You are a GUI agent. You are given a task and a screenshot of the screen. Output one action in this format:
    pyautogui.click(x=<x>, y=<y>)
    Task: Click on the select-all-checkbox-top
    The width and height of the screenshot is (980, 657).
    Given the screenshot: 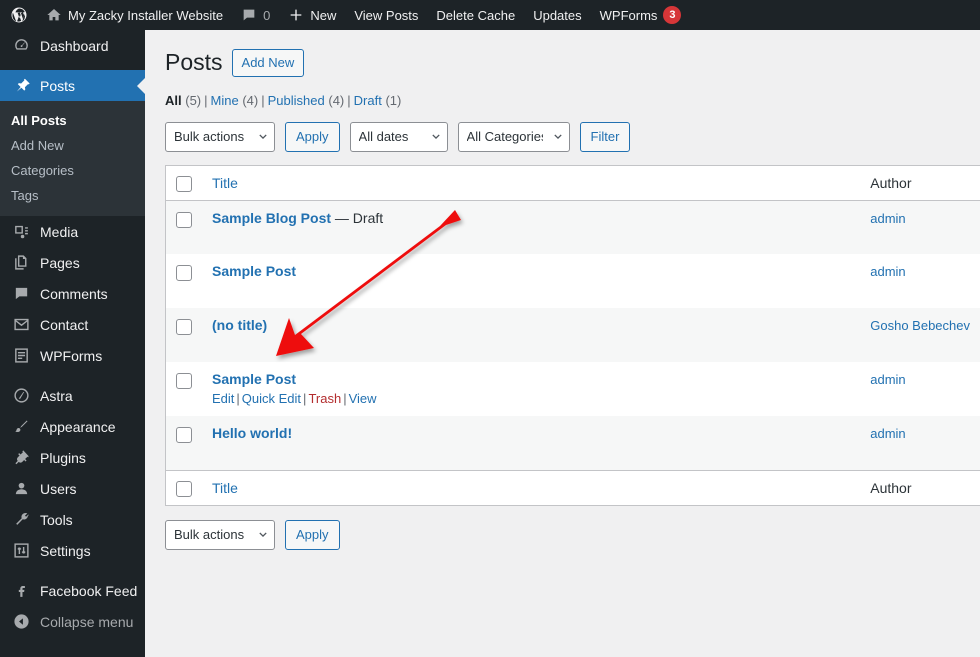 What is the action you would take?
    pyautogui.click(x=184, y=183)
    